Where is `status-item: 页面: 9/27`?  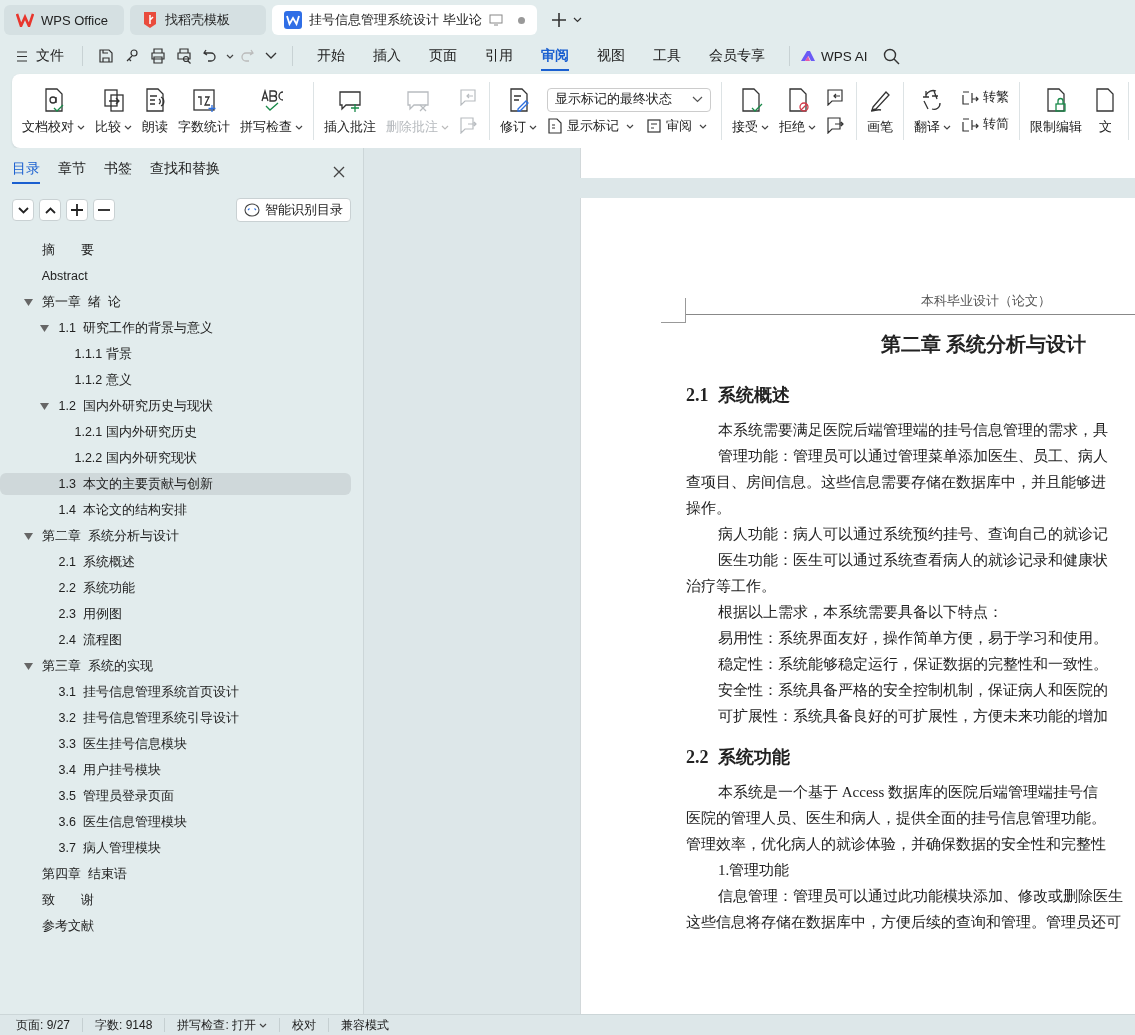
status-item: 页面: 9/27 is located at coordinates (43, 1025).